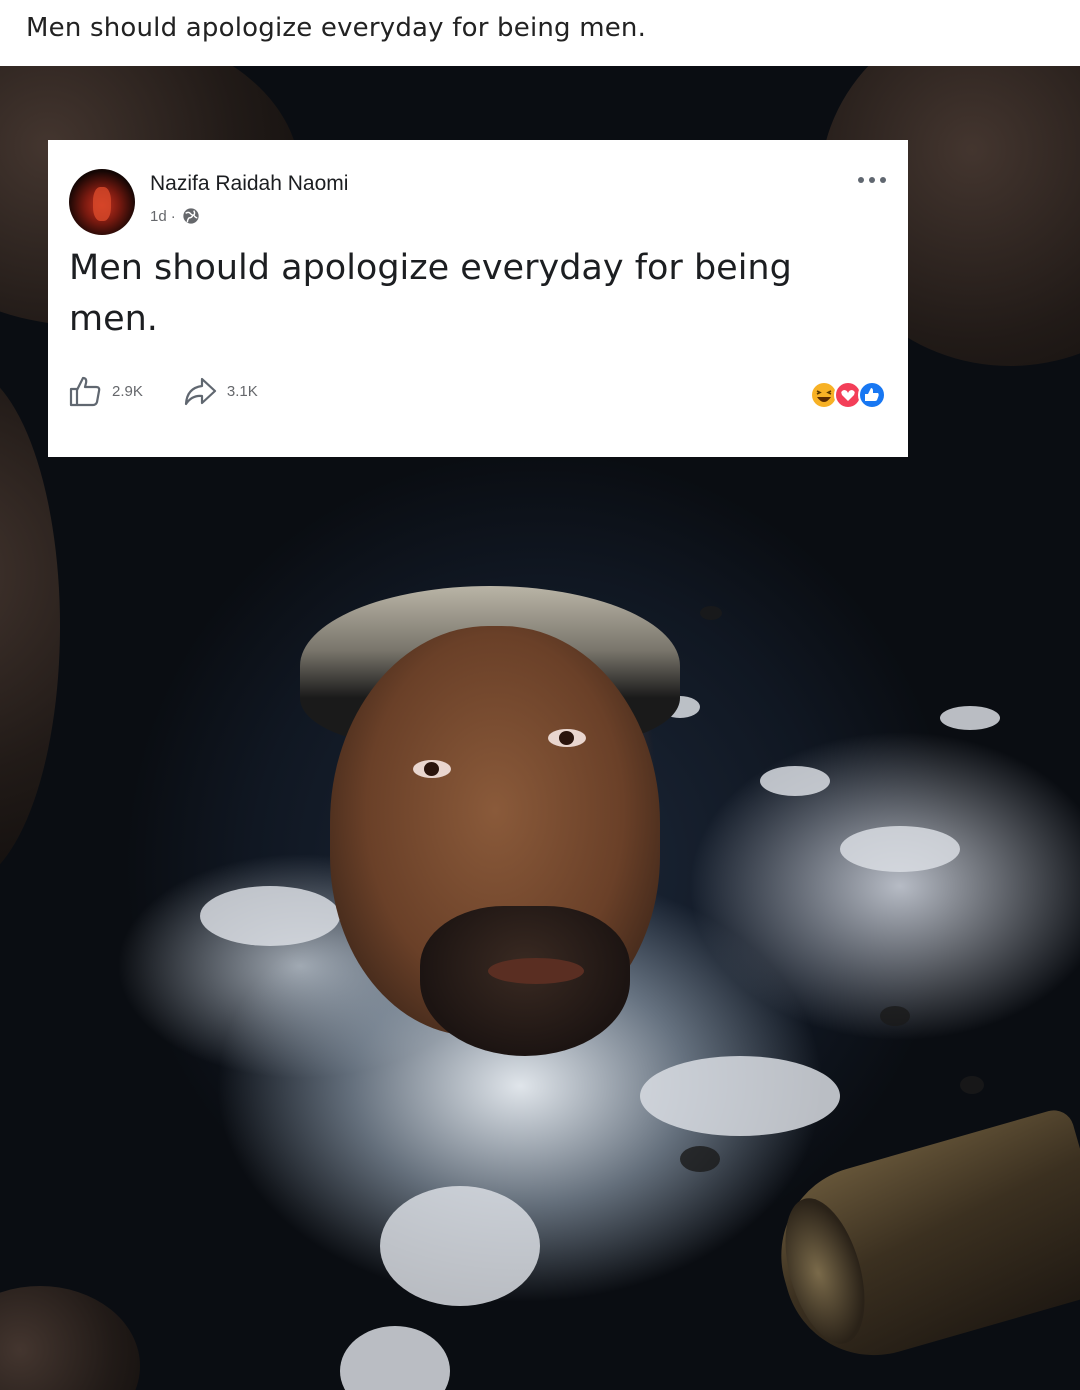  I want to click on left-eye, so click(432, 769).